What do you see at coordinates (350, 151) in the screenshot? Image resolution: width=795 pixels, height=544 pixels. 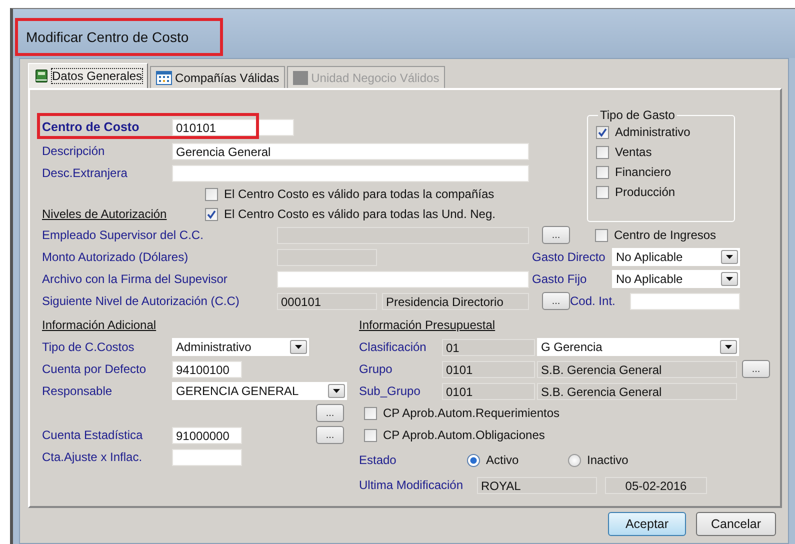 I see `text-field: Gerencia General` at bounding box center [350, 151].